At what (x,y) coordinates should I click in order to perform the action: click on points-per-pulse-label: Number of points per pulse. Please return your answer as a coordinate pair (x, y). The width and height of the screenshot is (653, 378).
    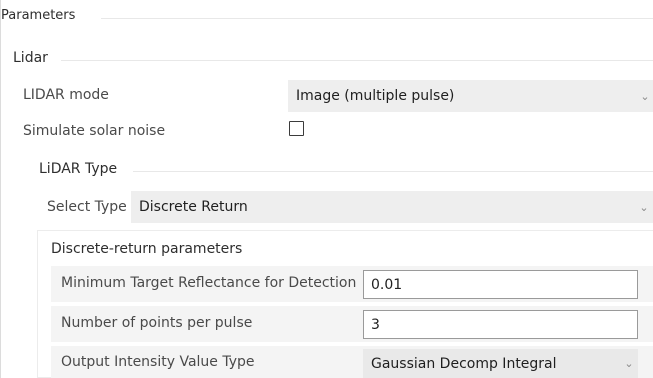
    Looking at the image, I should click on (157, 323).